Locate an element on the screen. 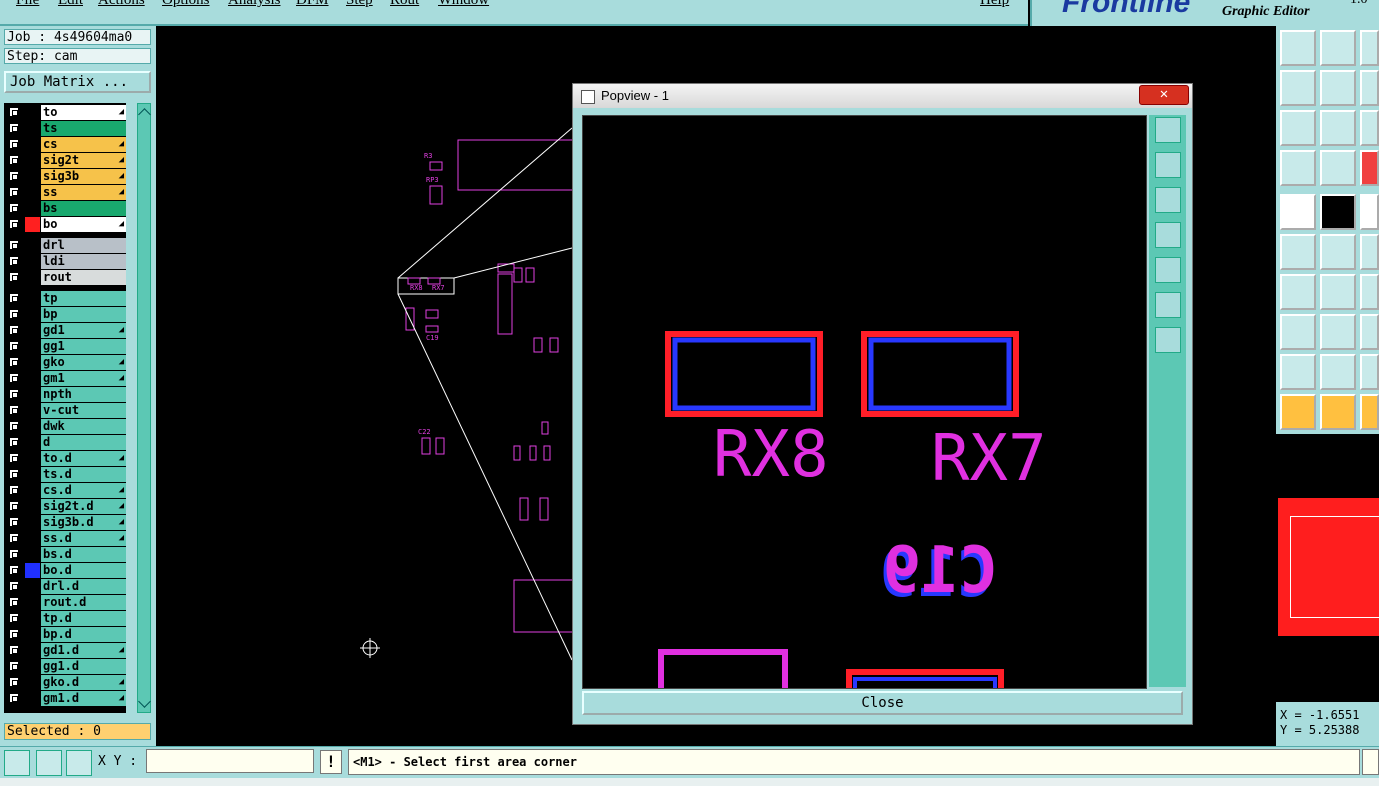 This screenshot has height=786, width=1379. layer-row-tp-d: tp.d is located at coordinates (66, 618).